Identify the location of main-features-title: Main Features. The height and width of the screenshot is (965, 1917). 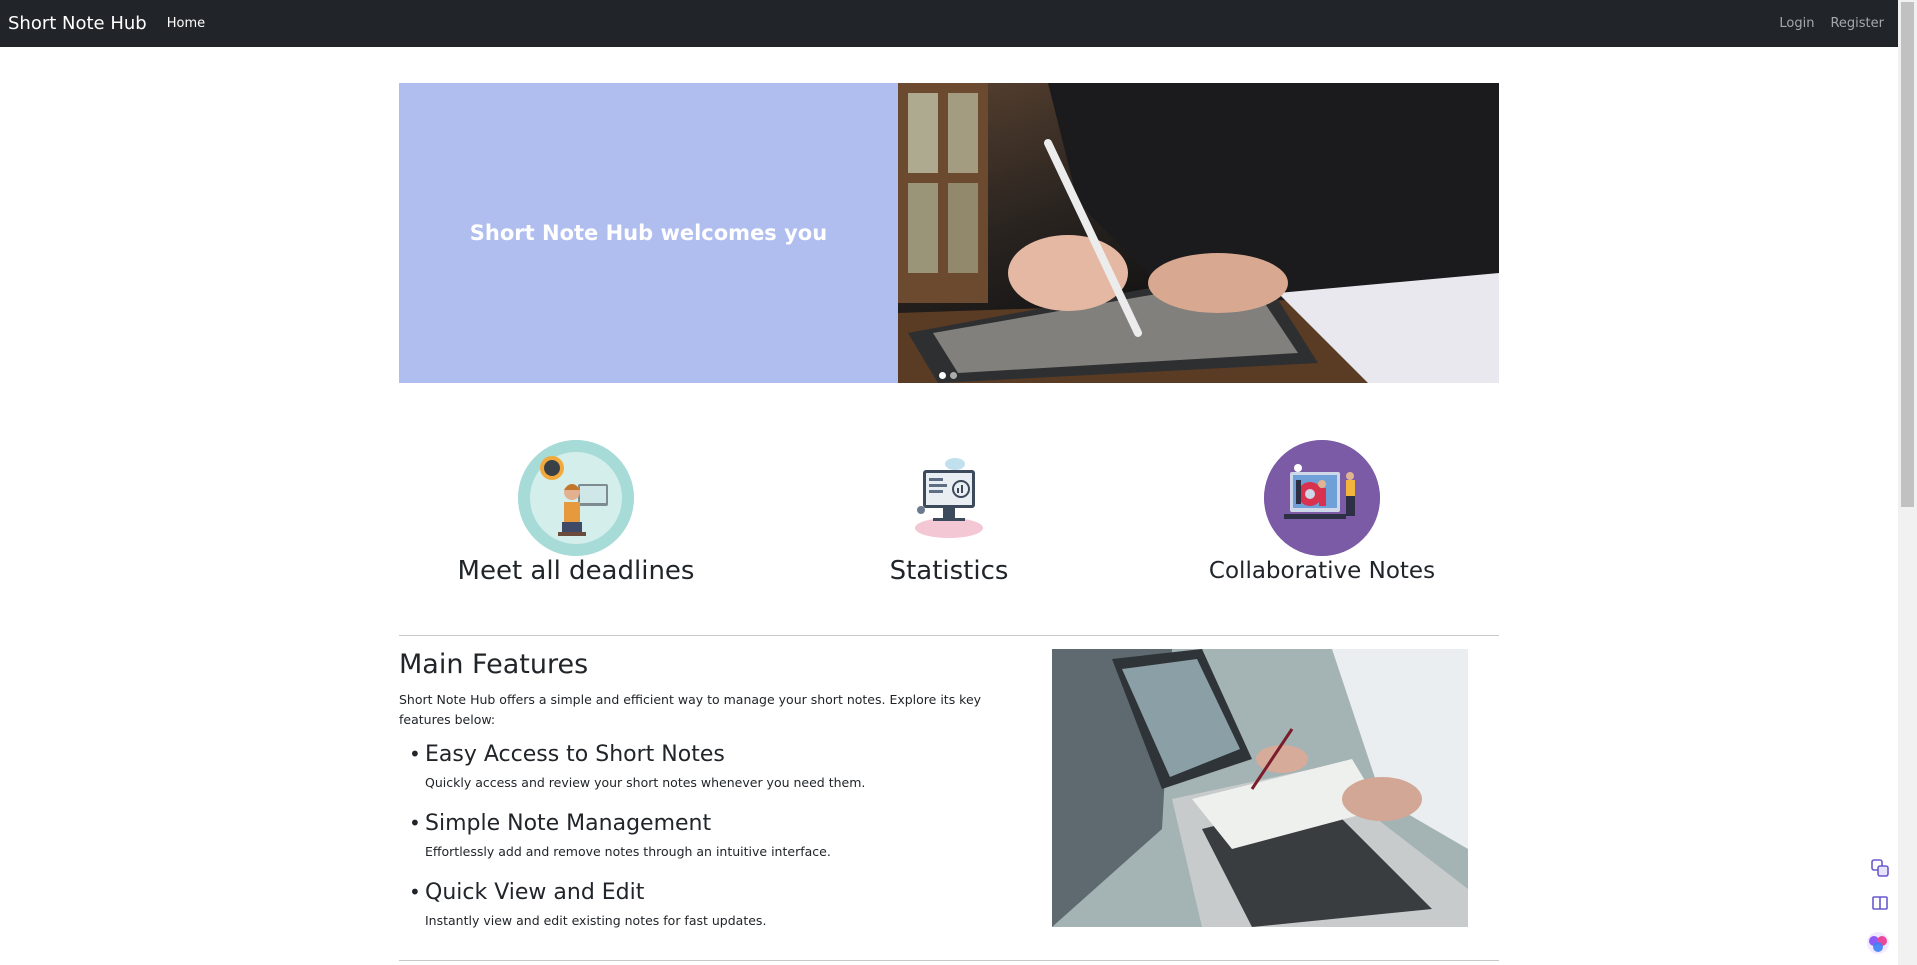
(494, 664).